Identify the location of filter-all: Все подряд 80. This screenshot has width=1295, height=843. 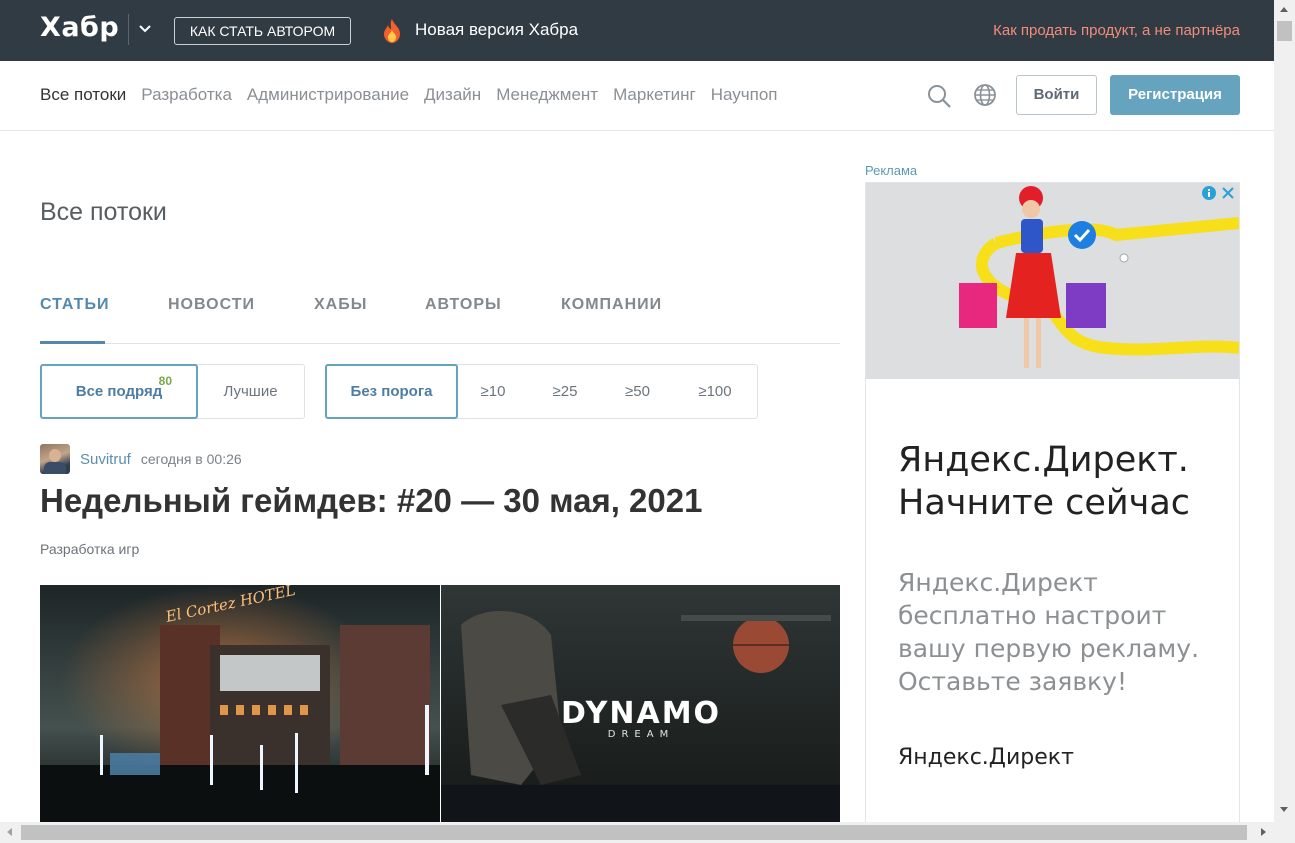
(119, 391).